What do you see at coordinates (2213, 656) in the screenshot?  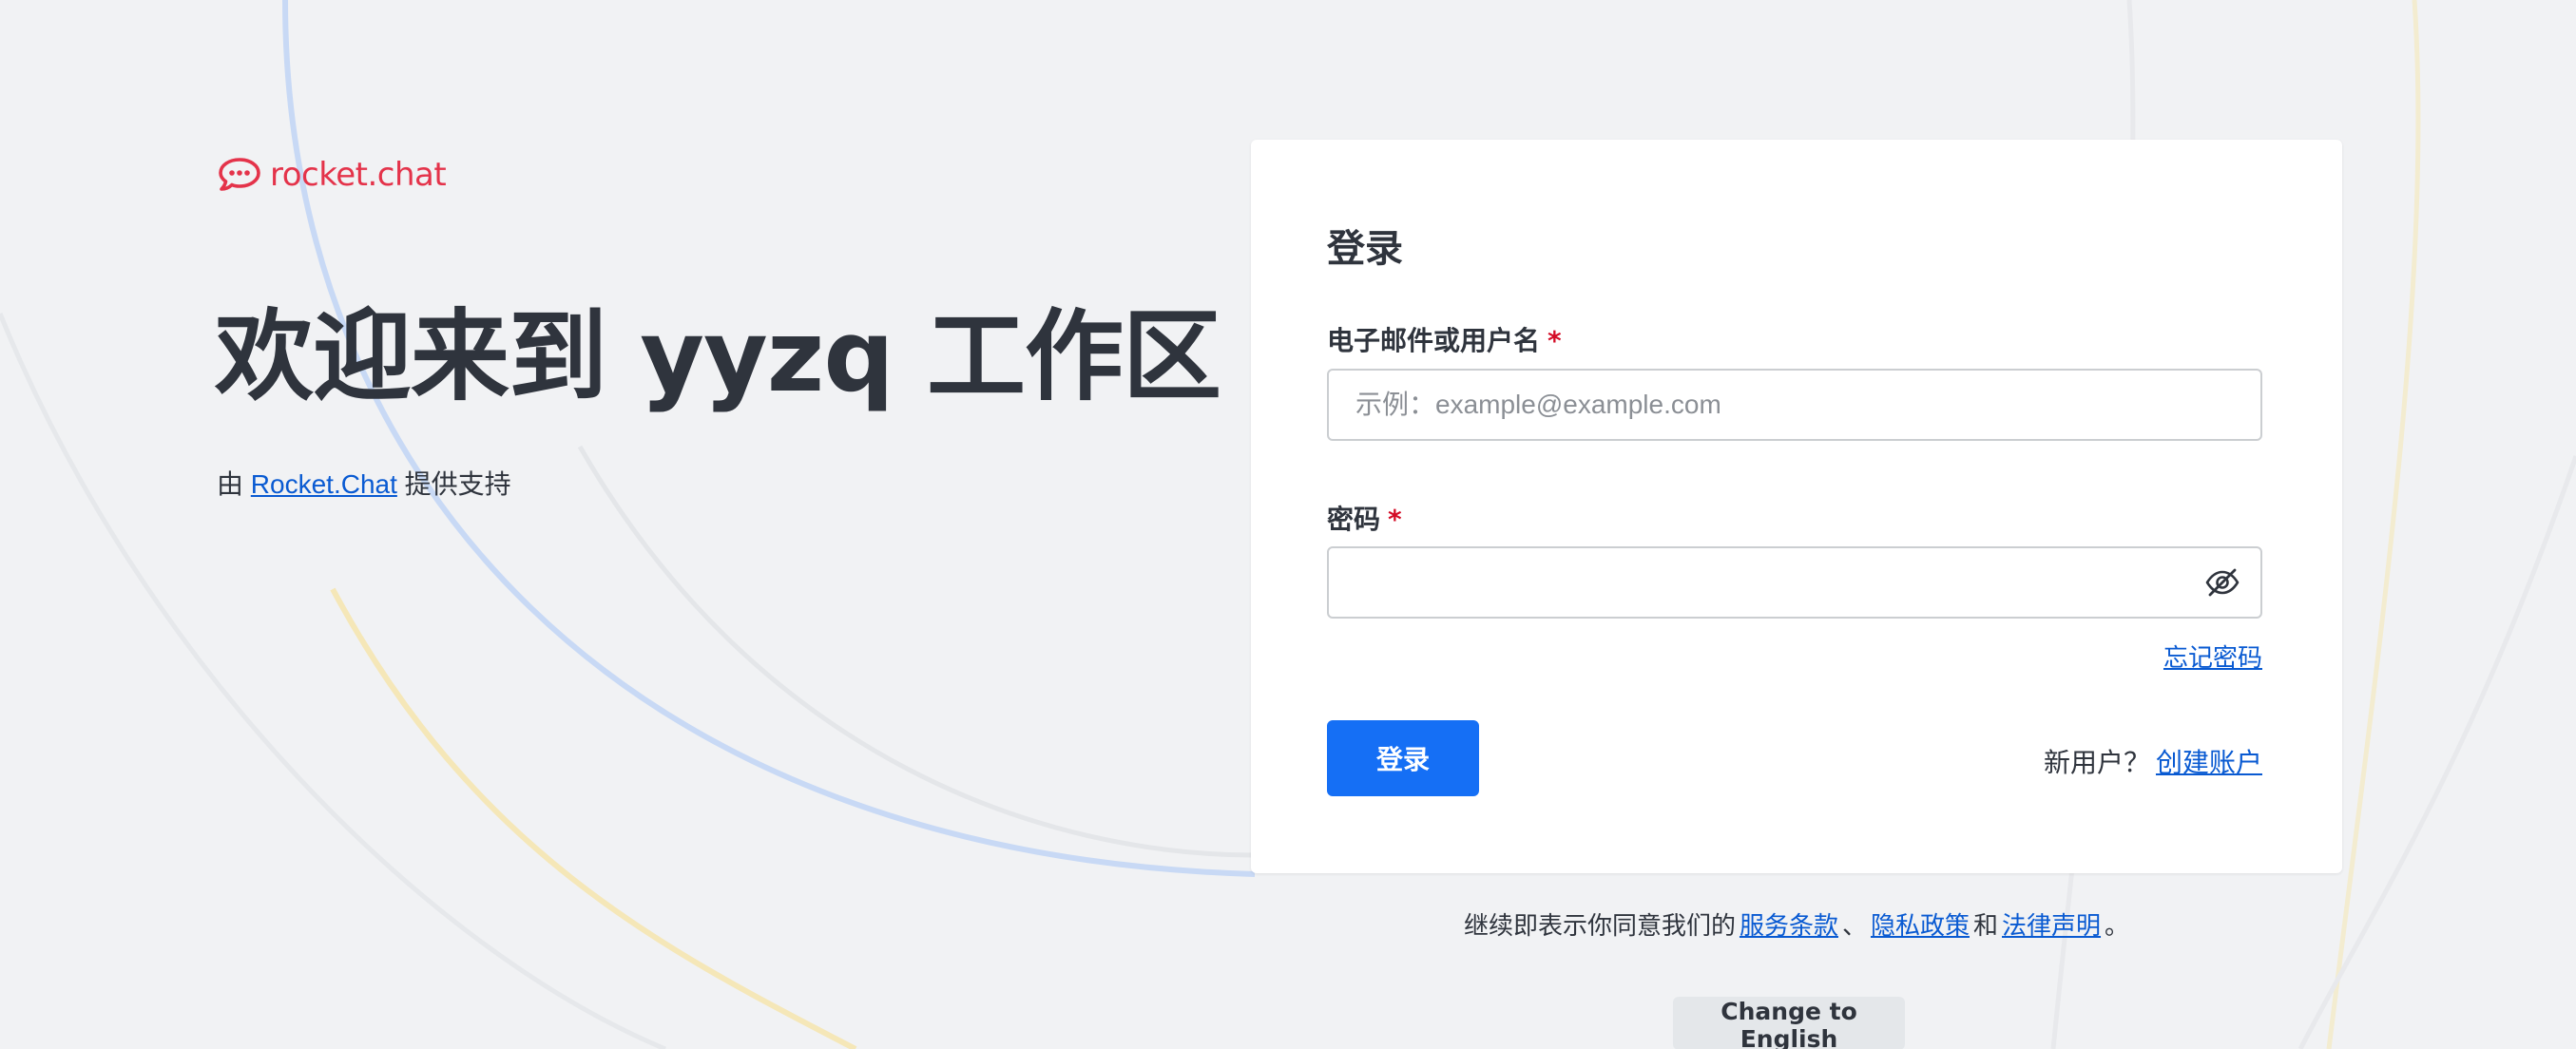 I see `forgot-password-link: 忘记密码` at bounding box center [2213, 656].